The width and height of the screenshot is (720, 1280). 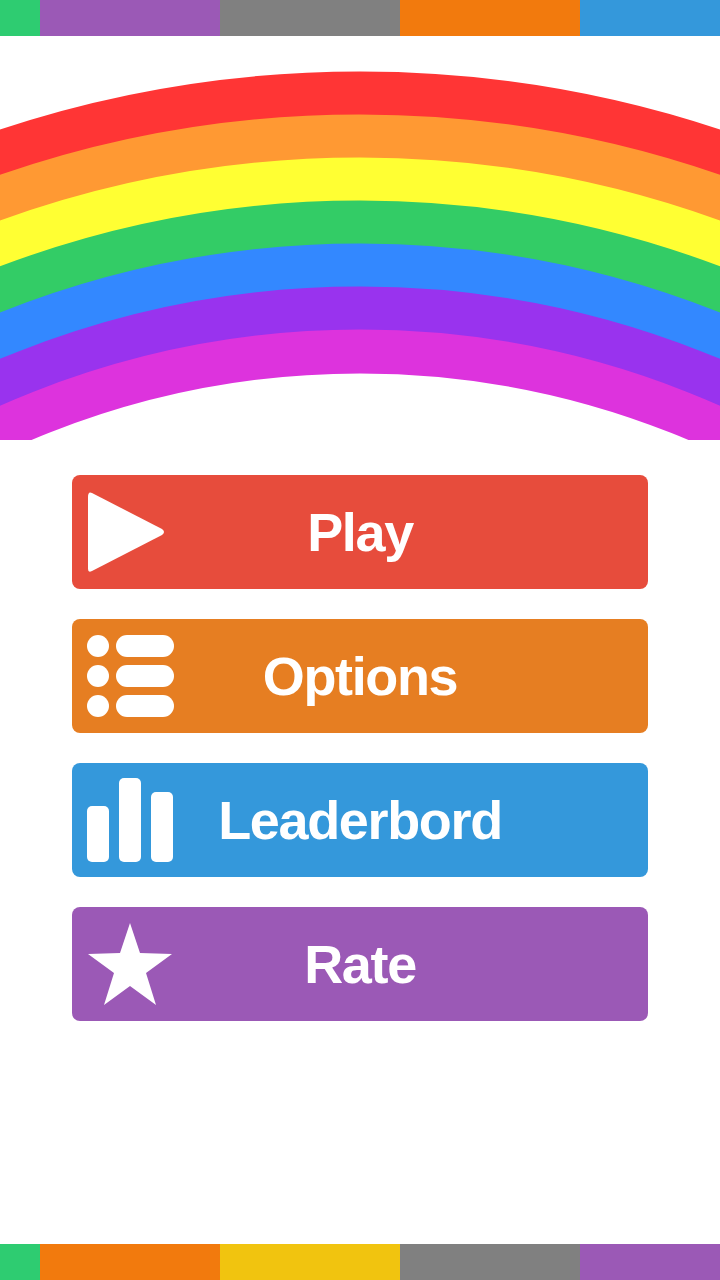 What do you see at coordinates (130, 676) in the screenshot?
I see `list-icon` at bounding box center [130, 676].